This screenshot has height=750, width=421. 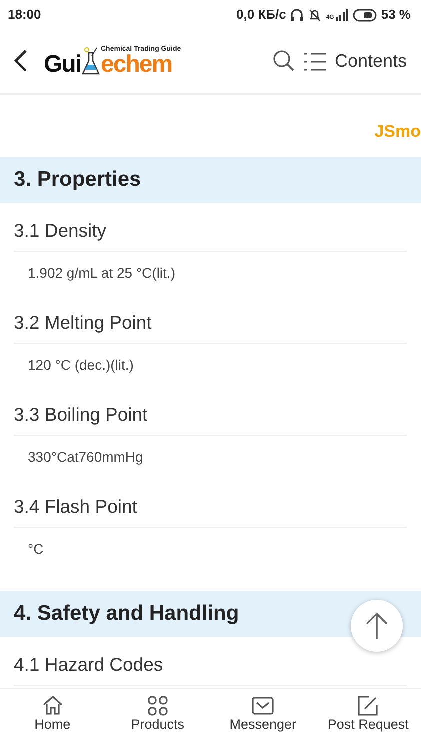 I want to click on flask-icon, so click(x=91, y=62).